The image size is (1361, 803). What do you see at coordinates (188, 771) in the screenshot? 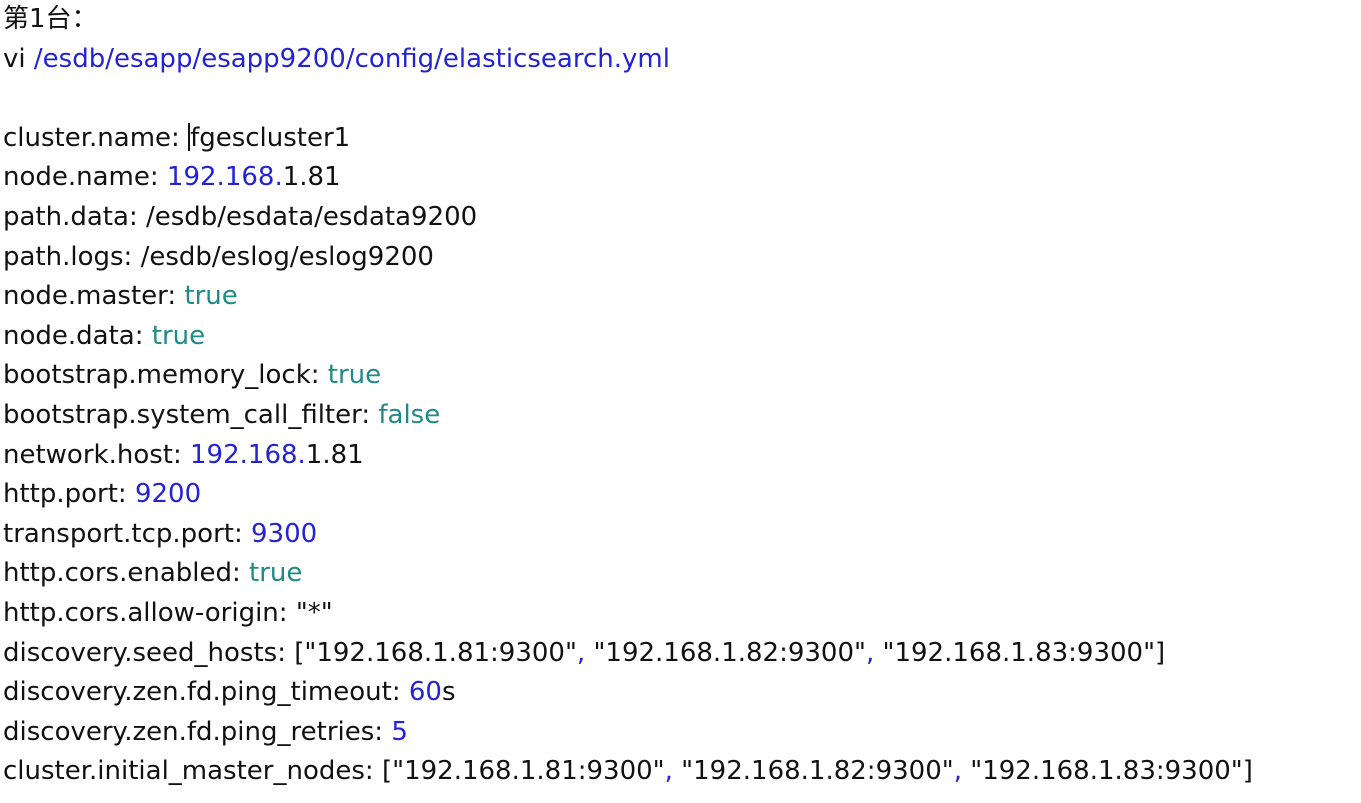
I see `config-key: cluster.initial_master_nodes:` at bounding box center [188, 771].